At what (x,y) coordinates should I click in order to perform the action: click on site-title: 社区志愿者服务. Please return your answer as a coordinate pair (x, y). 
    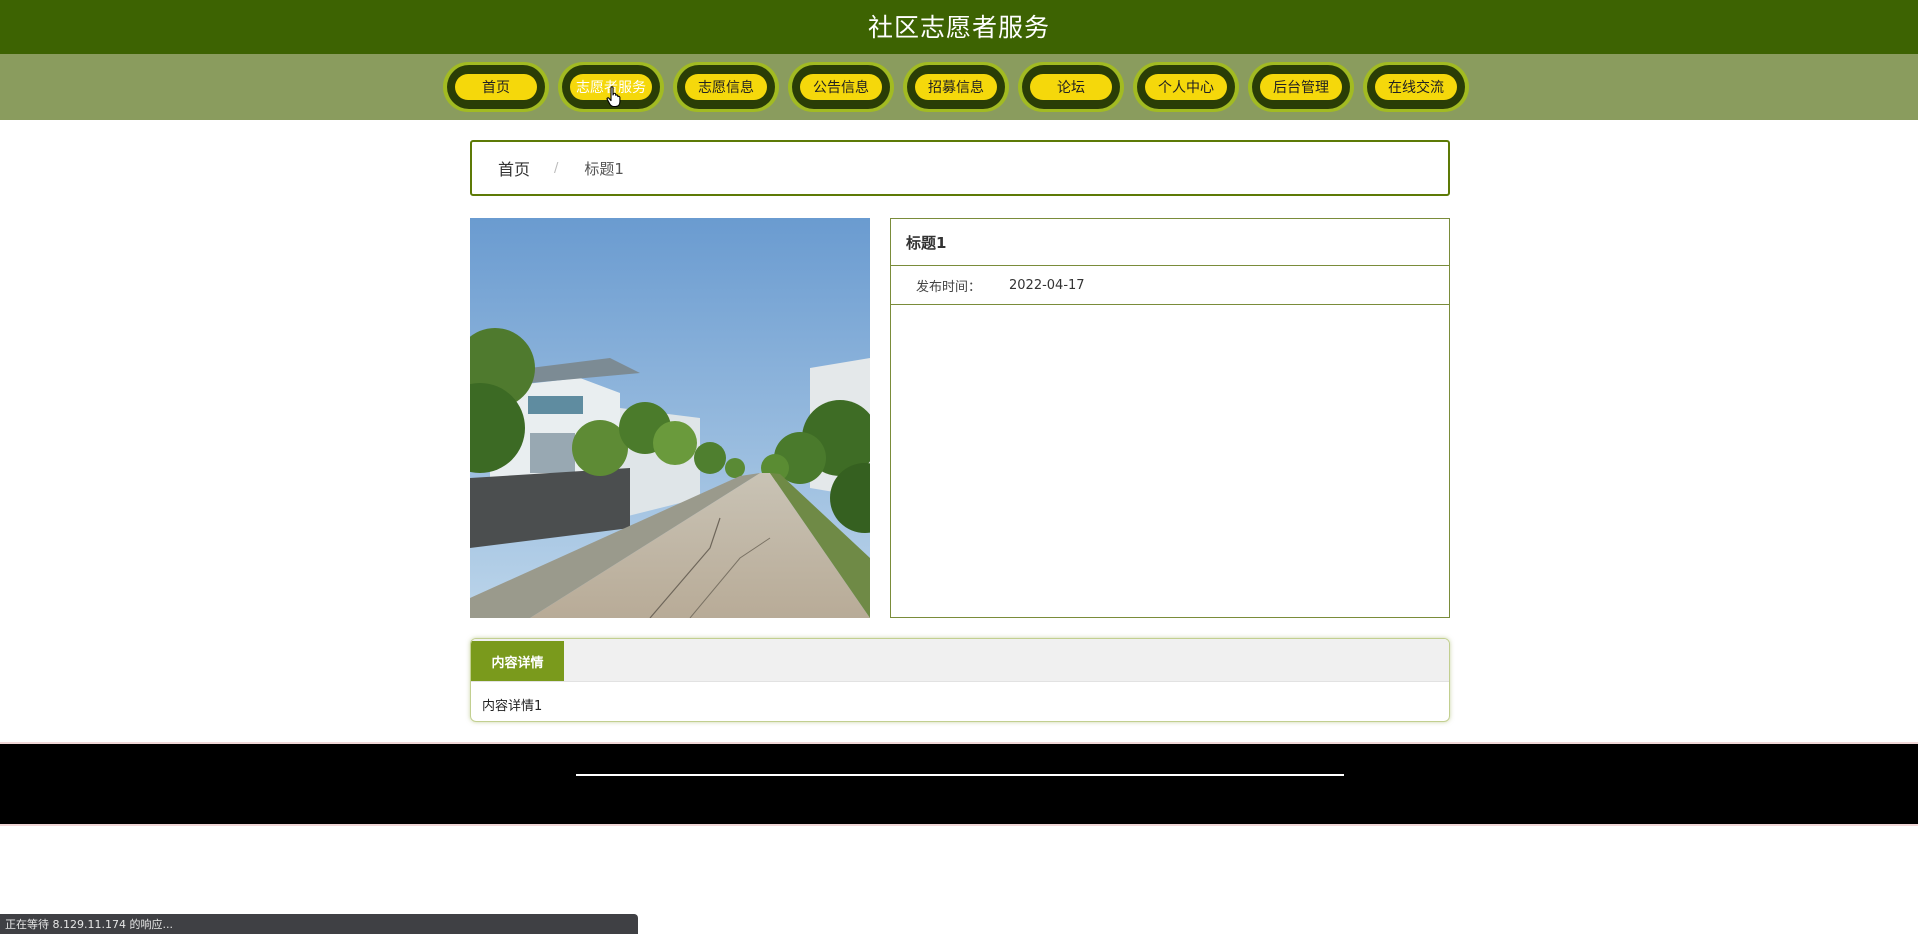
    Looking at the image, I should click on (958, 27).